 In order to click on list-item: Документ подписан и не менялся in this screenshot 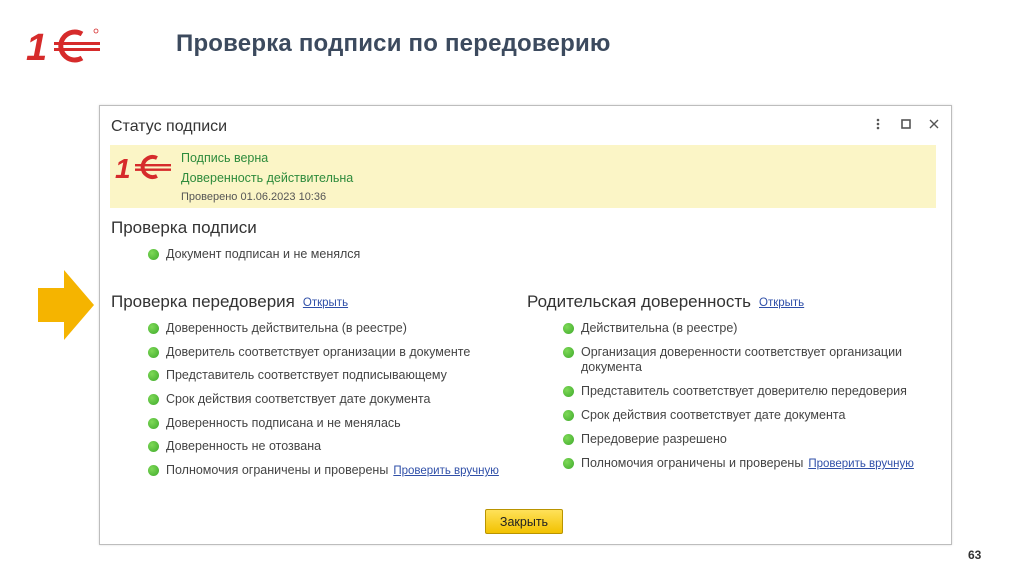, I will do `click(254, 254)`.